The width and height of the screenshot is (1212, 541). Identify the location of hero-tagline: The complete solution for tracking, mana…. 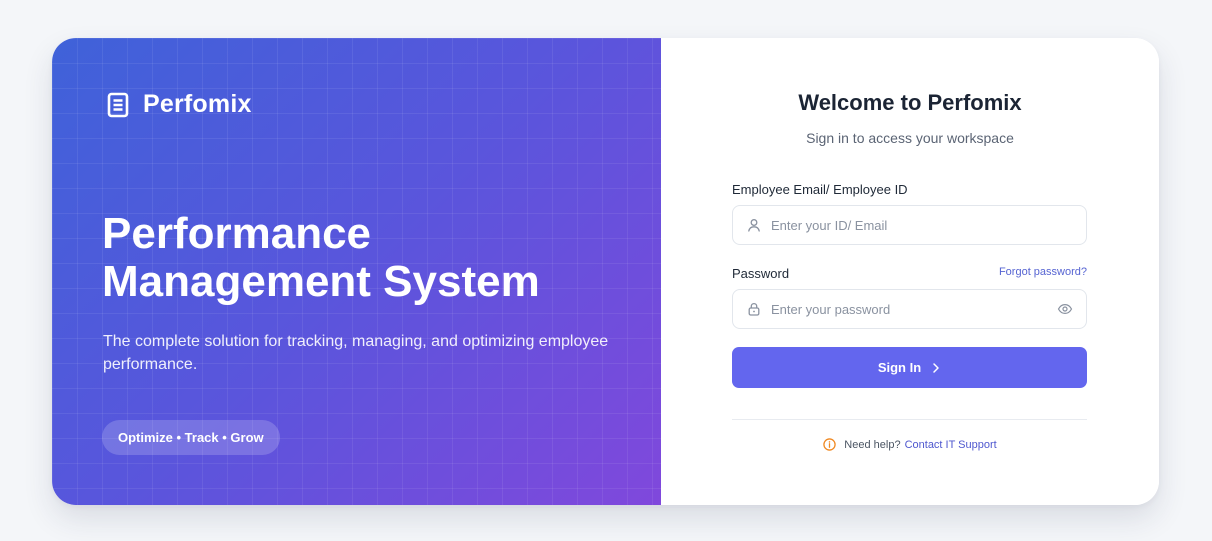
(356, 353).